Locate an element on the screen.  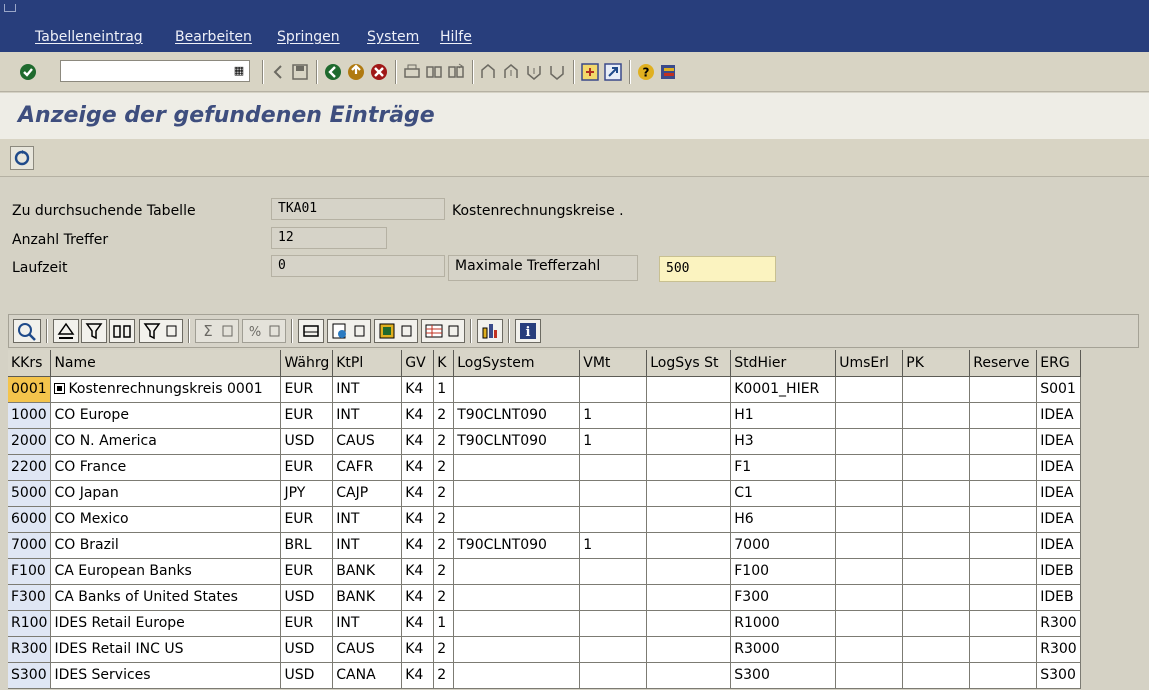
cell-erg: R300 is located at coordinates (1058, 623).